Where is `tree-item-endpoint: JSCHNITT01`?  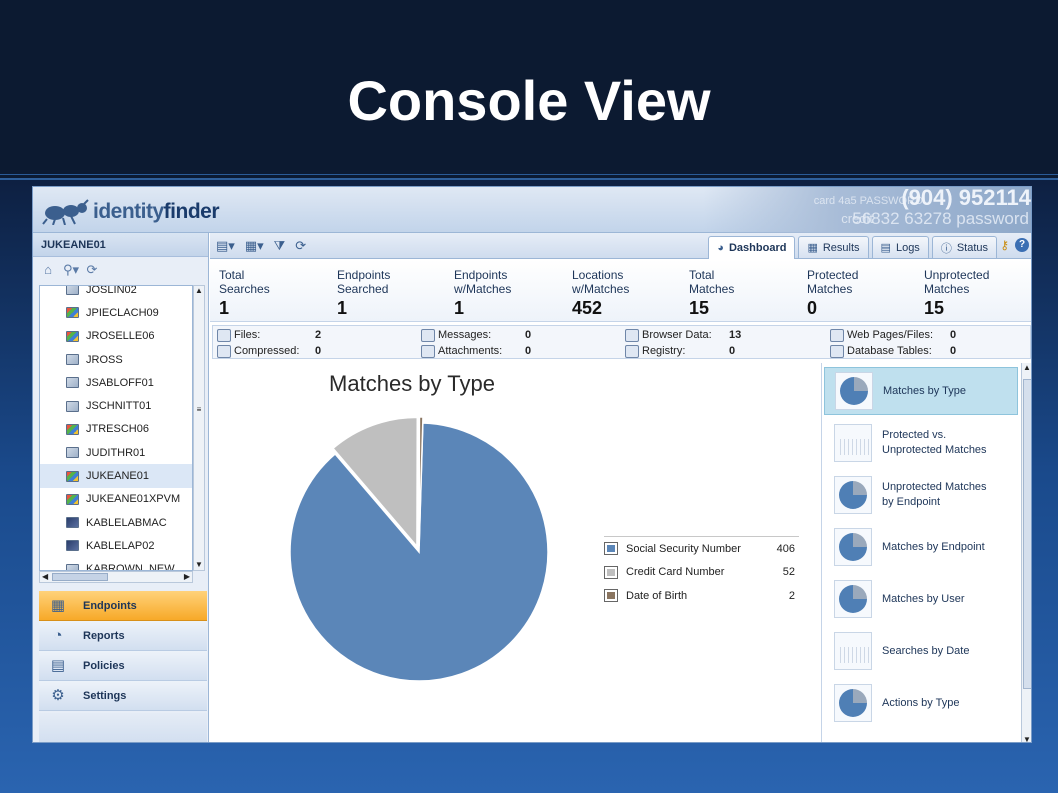 tree-item-endpoint: JSCHNITT01 is located at coordinates (116, 405).